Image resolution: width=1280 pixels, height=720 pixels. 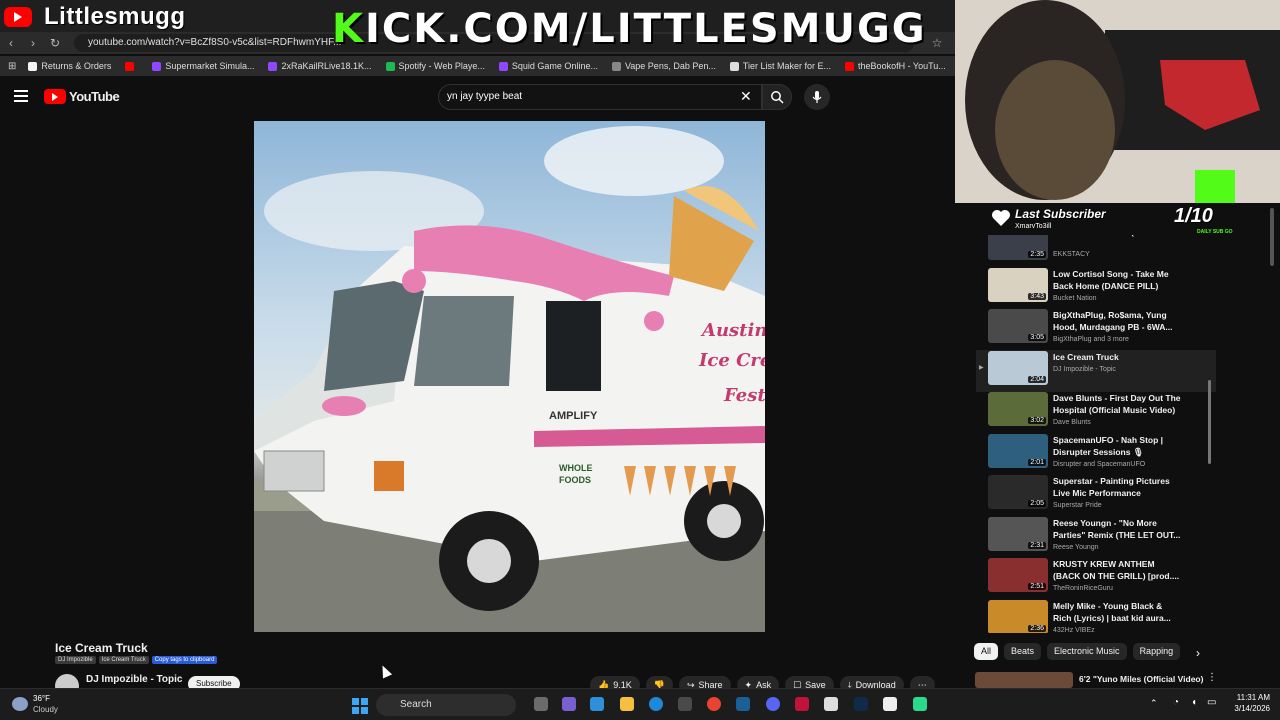 I want to click on reload-icon: ↻, so click(x=55, y=43).